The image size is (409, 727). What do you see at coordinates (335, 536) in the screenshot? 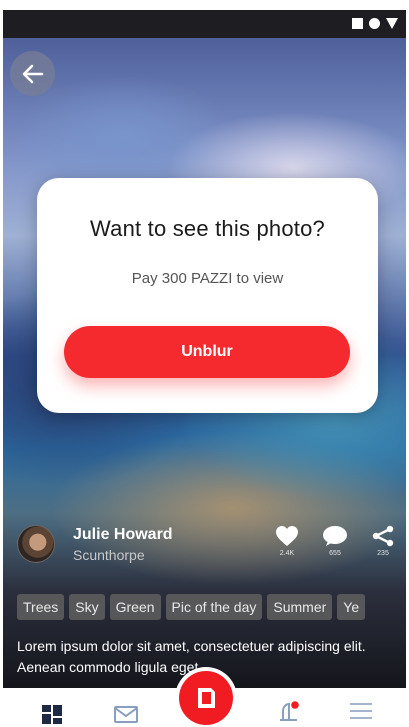
I see `comment-icon` at bounding box center [335, 536].